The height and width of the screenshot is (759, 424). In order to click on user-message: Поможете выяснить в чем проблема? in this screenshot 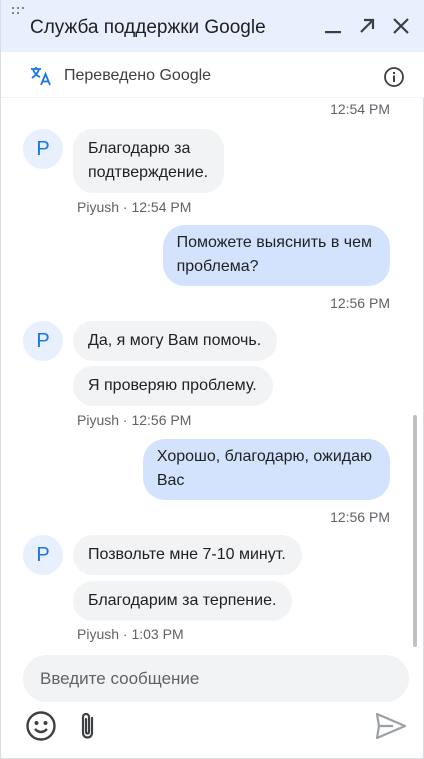, I will do `click(276, 255)`.